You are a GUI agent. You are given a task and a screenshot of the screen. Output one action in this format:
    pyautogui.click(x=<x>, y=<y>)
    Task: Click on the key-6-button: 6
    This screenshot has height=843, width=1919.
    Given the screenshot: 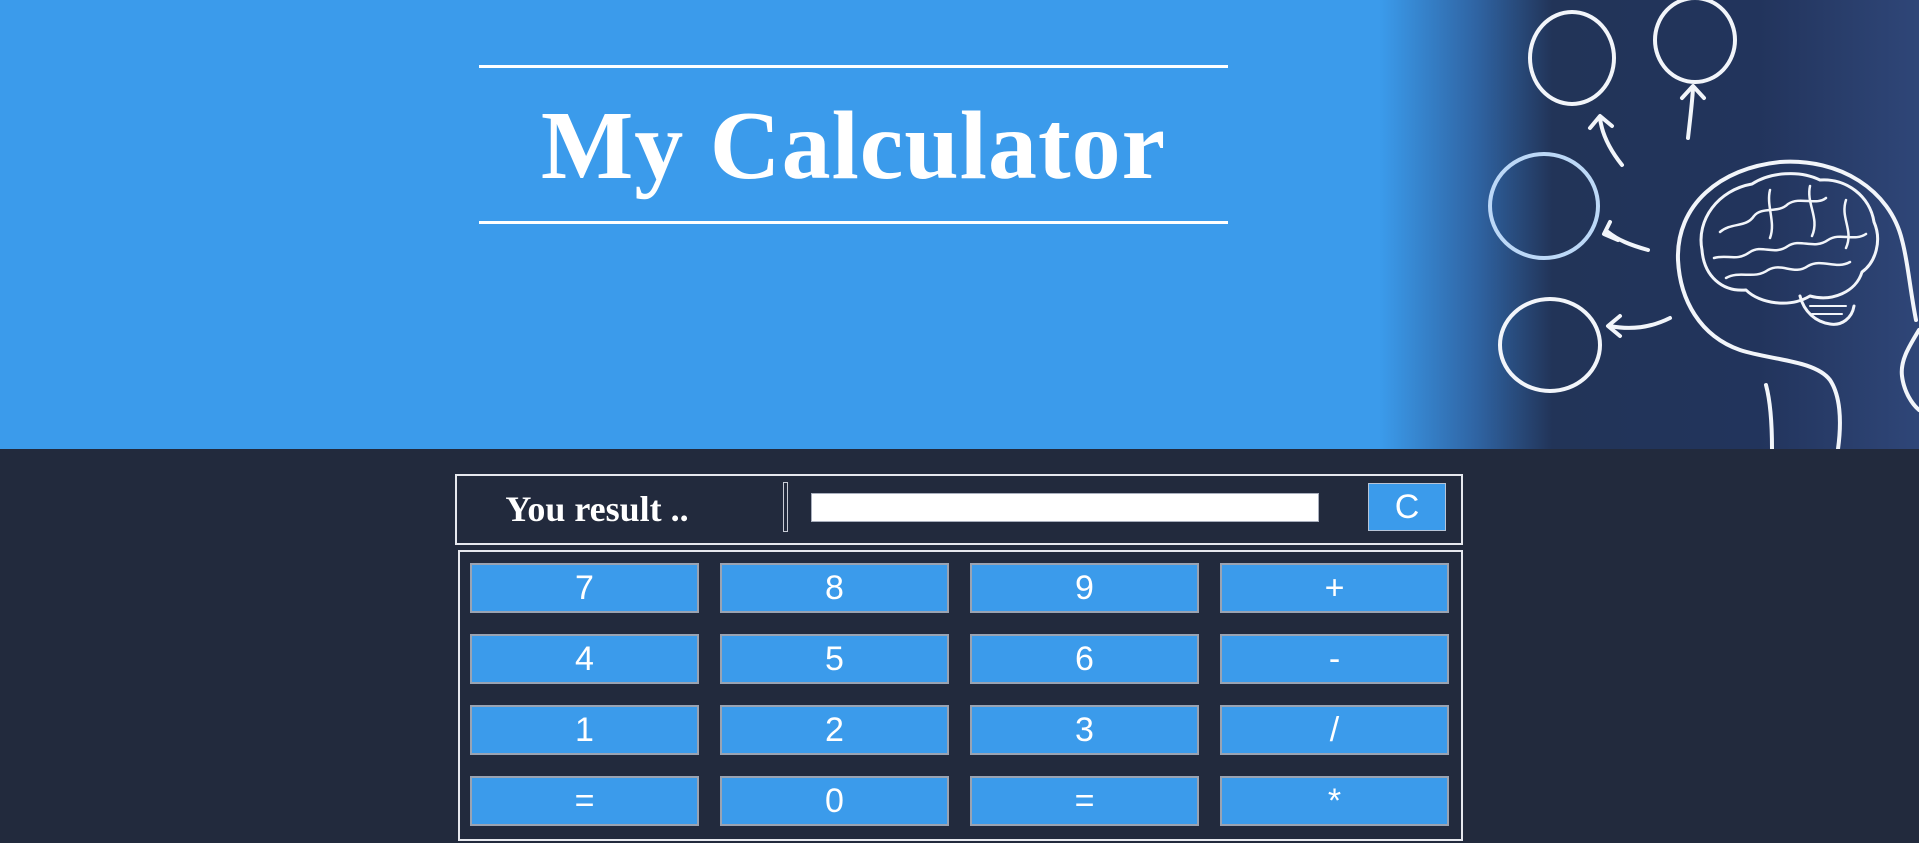 What is the action you would take?
    pyautogui.click(x=1084, y=659)
    